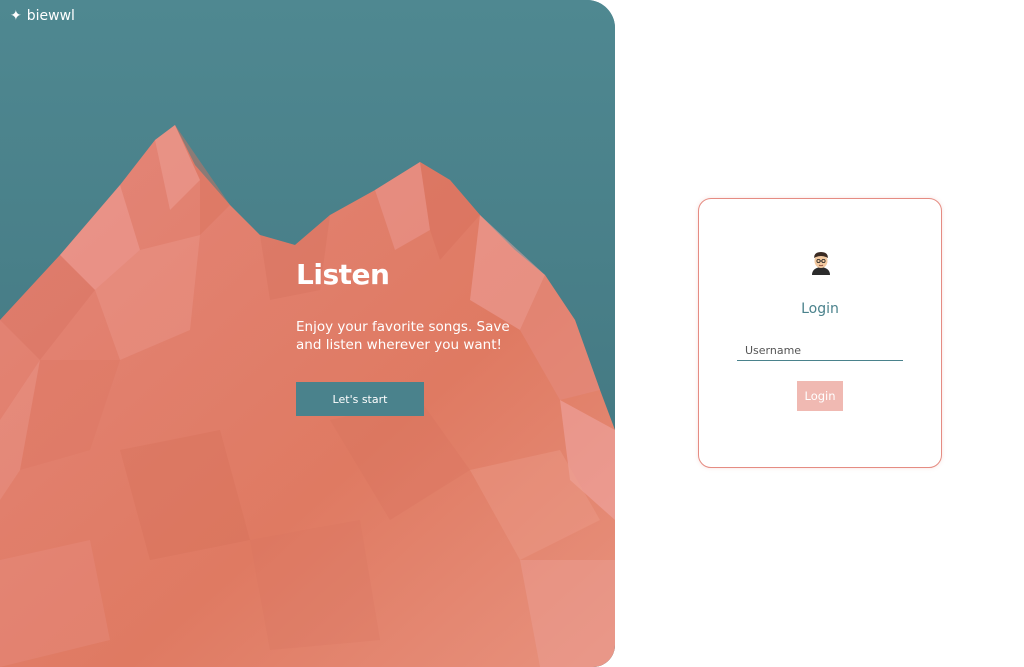 The image size is (1024, 667). Describe the element at coordinates (820, 333) in the screenshot. I see `login-card: Login Login` at that location.